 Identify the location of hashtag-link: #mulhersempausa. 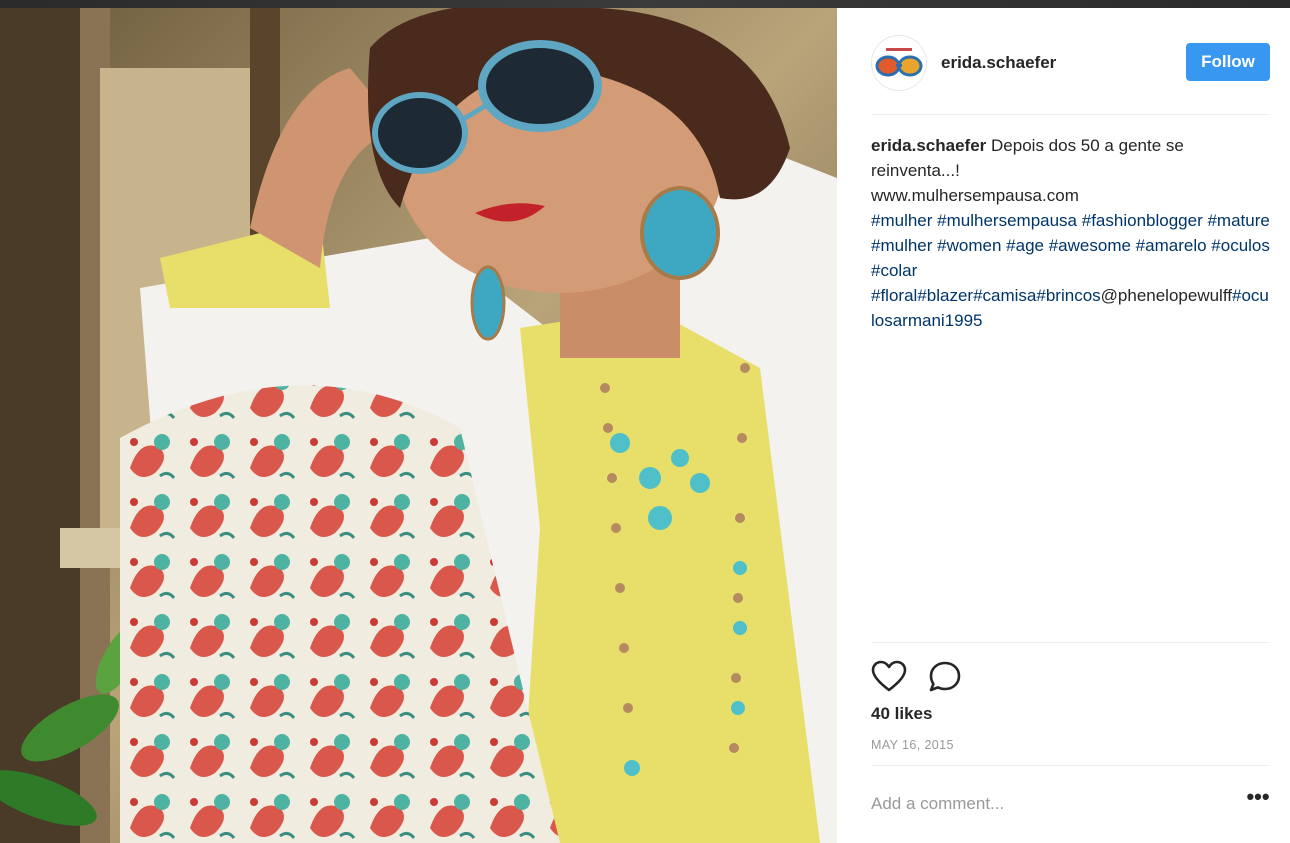
(1007, 220).